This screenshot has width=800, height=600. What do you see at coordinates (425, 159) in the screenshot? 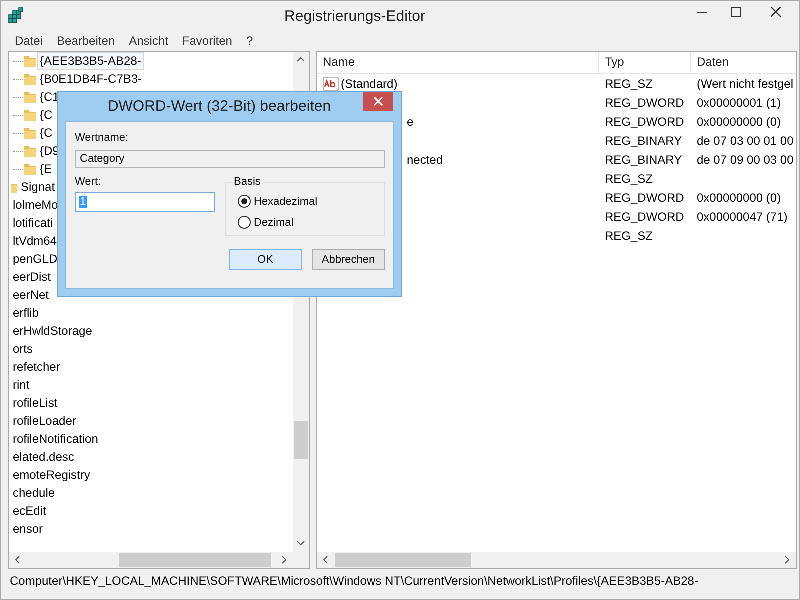
I see `value-name: nected` at bounding box center [425, 159].